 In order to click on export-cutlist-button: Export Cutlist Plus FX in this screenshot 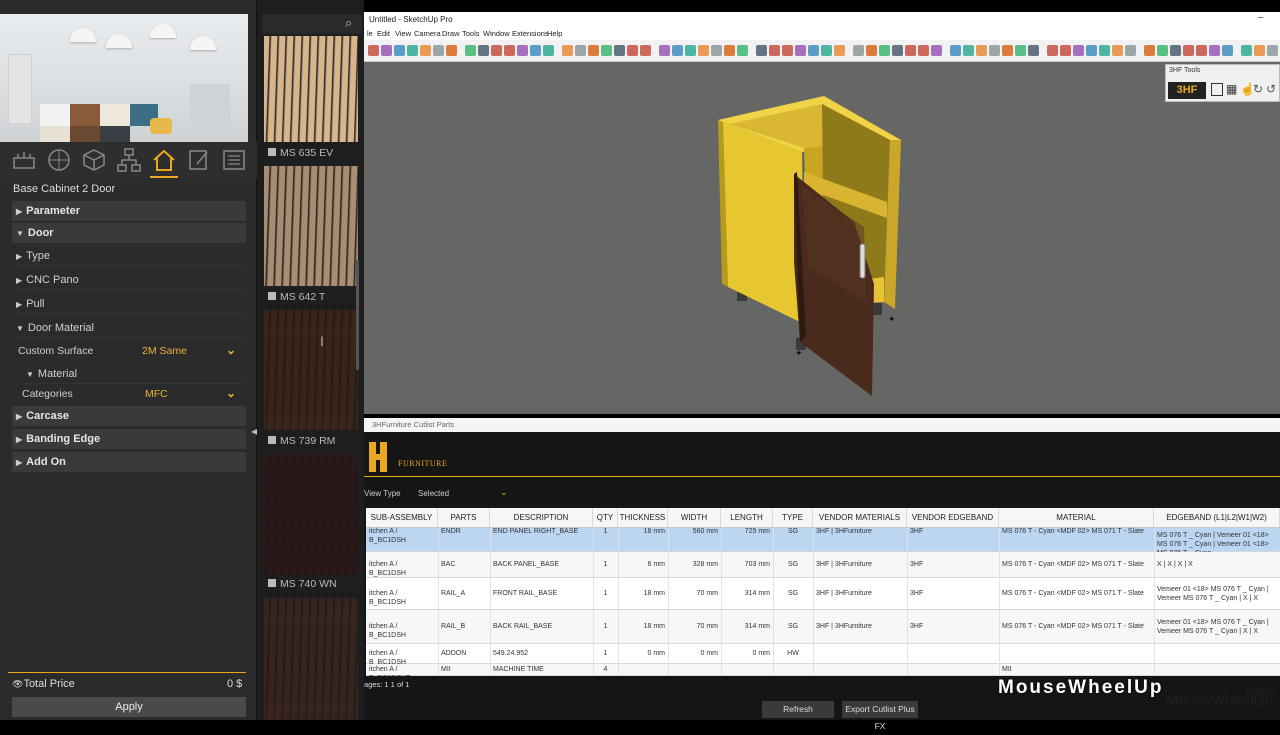, I will do `click(880, 716)`.